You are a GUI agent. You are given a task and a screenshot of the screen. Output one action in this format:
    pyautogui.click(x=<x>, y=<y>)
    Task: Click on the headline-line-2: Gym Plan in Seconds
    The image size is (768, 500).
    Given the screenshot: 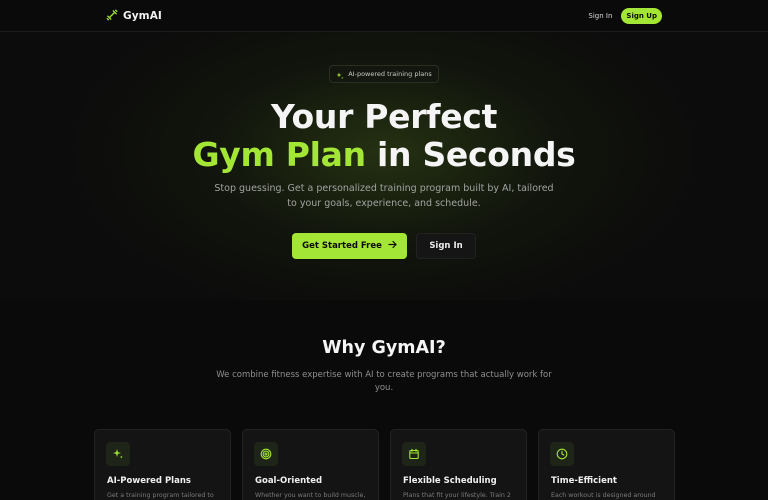 What is the action you would take?
    pyautogui.click(x=384, y=155)
    